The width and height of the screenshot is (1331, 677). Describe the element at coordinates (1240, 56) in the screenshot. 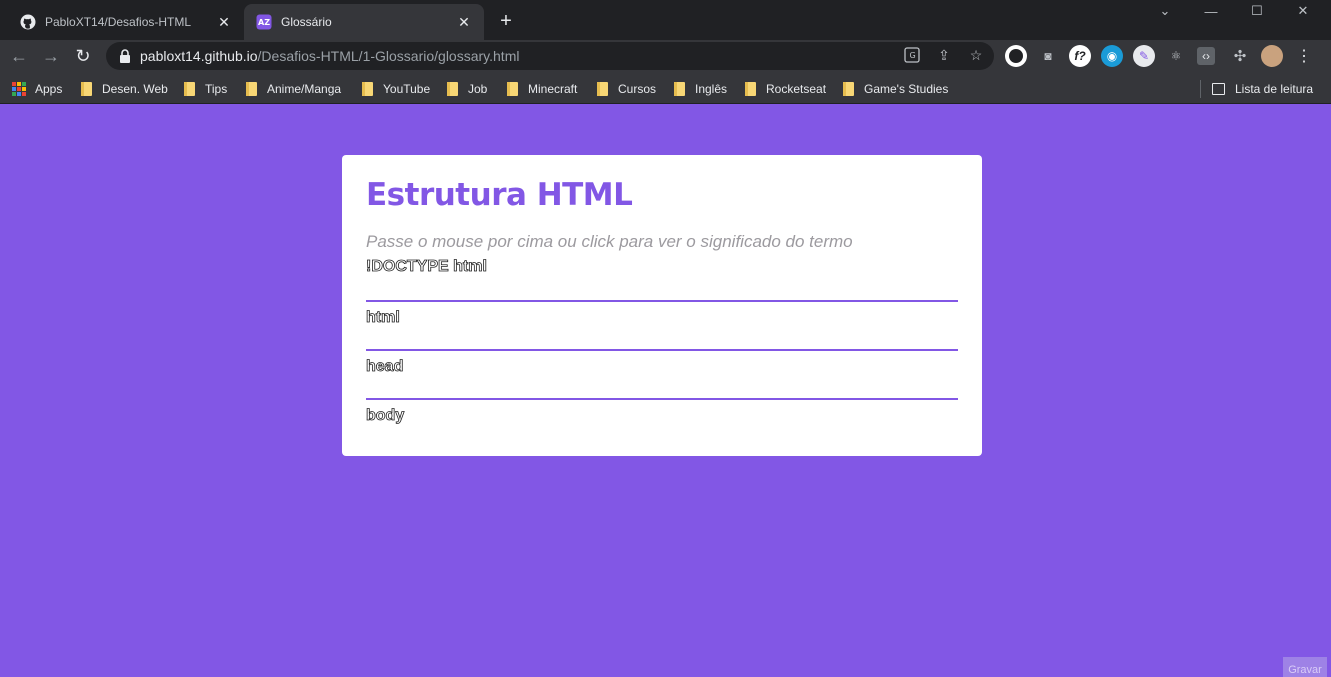

I see `puzzle-icon: ✣` at that location.